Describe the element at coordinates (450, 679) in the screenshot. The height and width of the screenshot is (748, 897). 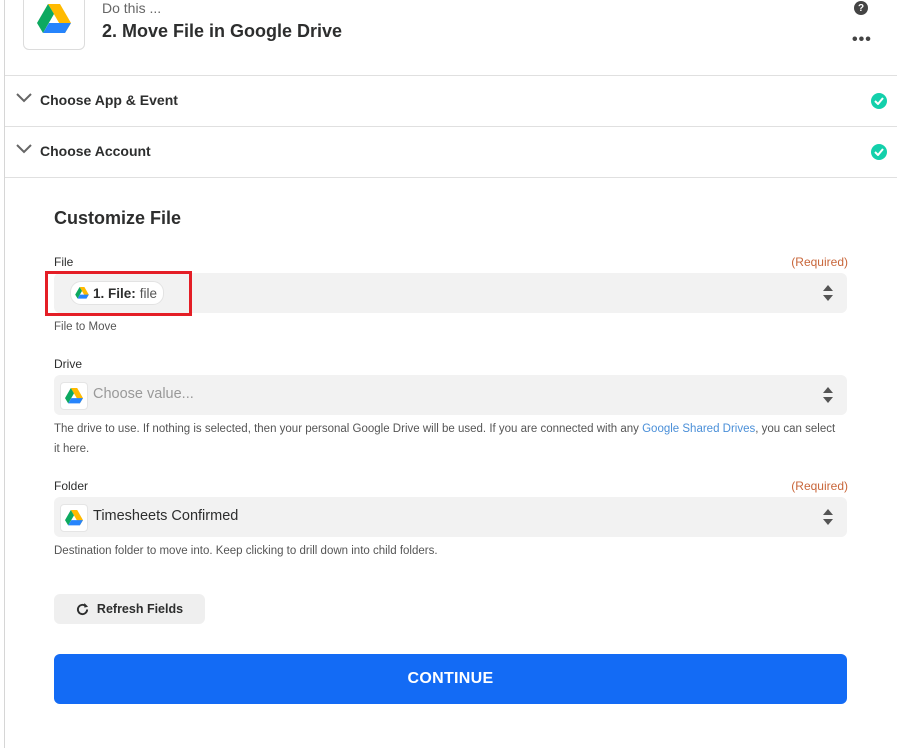
I see `continue-button: CONTINUE` at that location.